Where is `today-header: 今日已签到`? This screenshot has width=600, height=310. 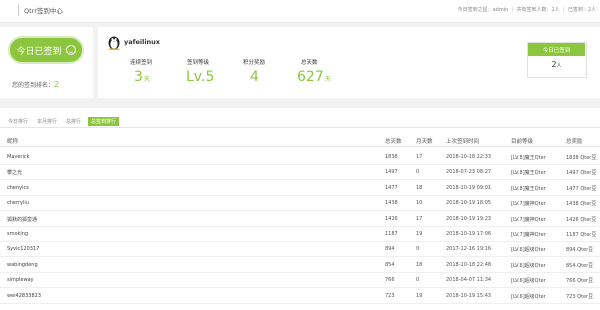 today-header: 今日已签到 is located at coordinates (556, 49).